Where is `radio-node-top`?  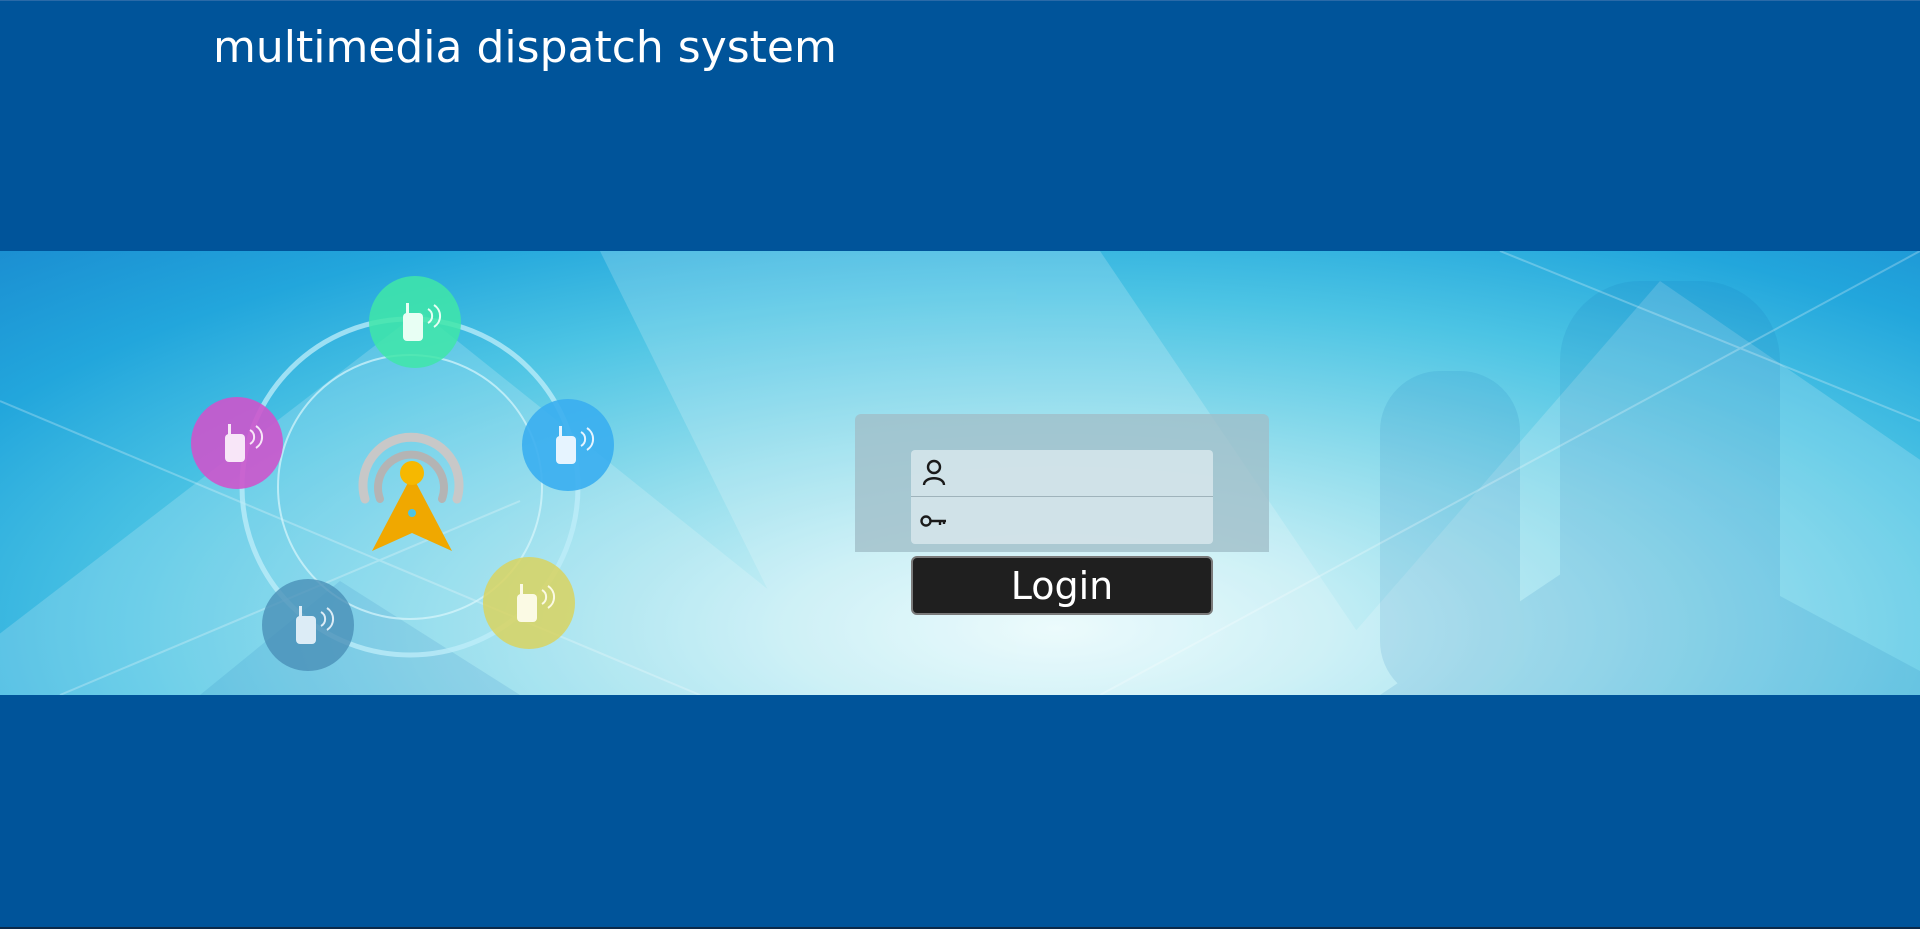
radio-node-top is located at coordinates (415, 322).